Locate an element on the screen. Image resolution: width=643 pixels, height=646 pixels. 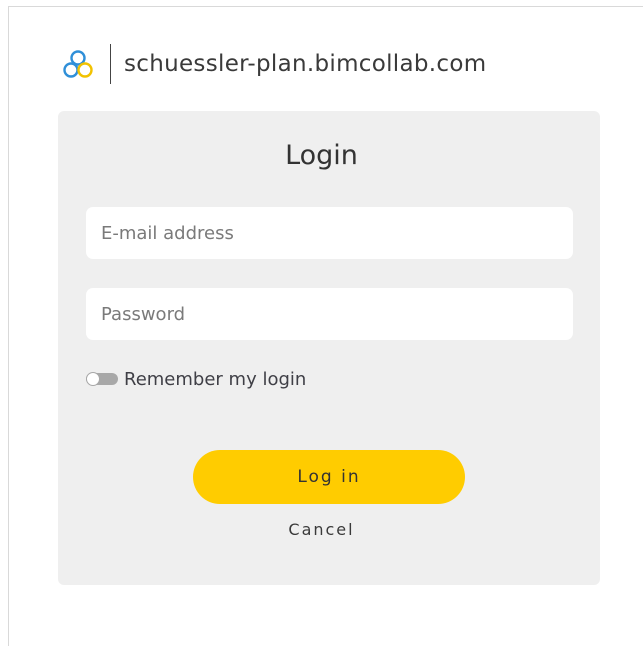
password-field is located at coordinates (329, 314).